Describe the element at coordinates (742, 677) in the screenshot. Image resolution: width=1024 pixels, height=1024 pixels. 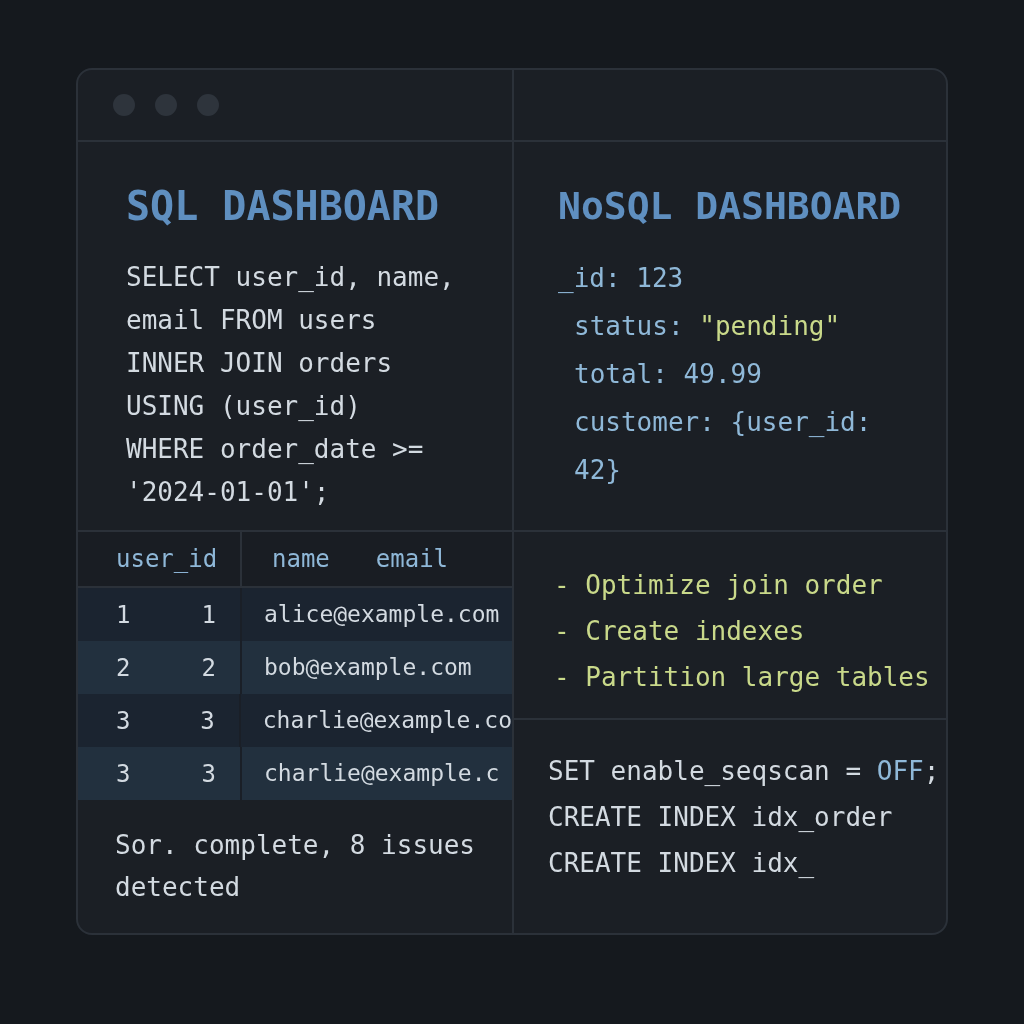
I see `suggestion-item: - Partition large tables` at that location.